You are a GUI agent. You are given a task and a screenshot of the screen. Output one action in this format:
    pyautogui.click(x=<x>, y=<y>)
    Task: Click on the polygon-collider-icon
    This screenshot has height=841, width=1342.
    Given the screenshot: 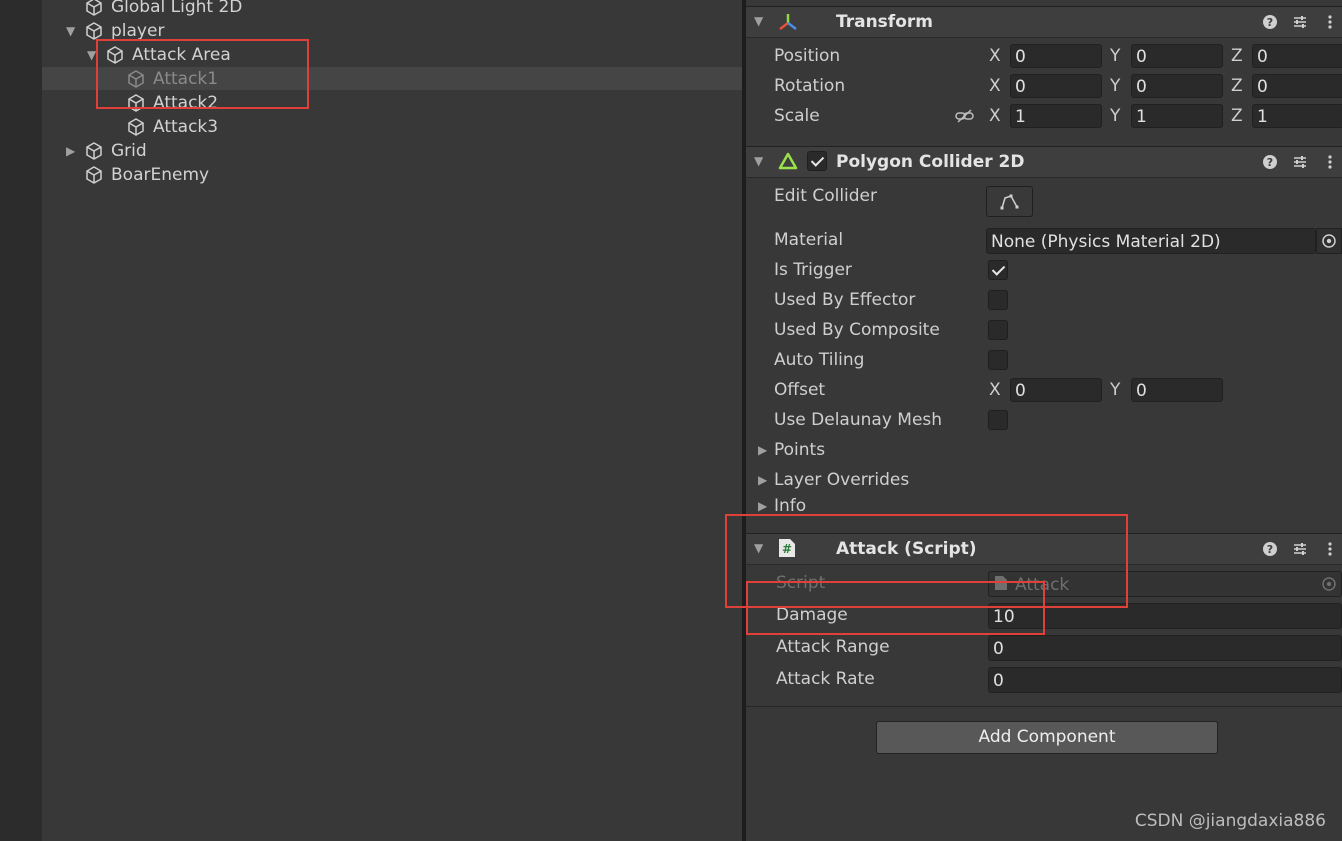 What is the action you would take?
    pyautogui.click(x=788, y=161)
    